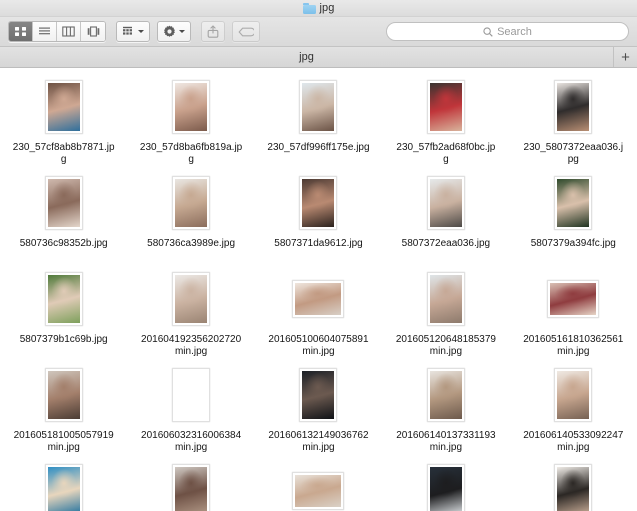 This screenshot has width=637, height=511. What do you see at coordinates (21, 31) in the screenshot?
I see `icon-view-button` at bounding box center [21, 31].